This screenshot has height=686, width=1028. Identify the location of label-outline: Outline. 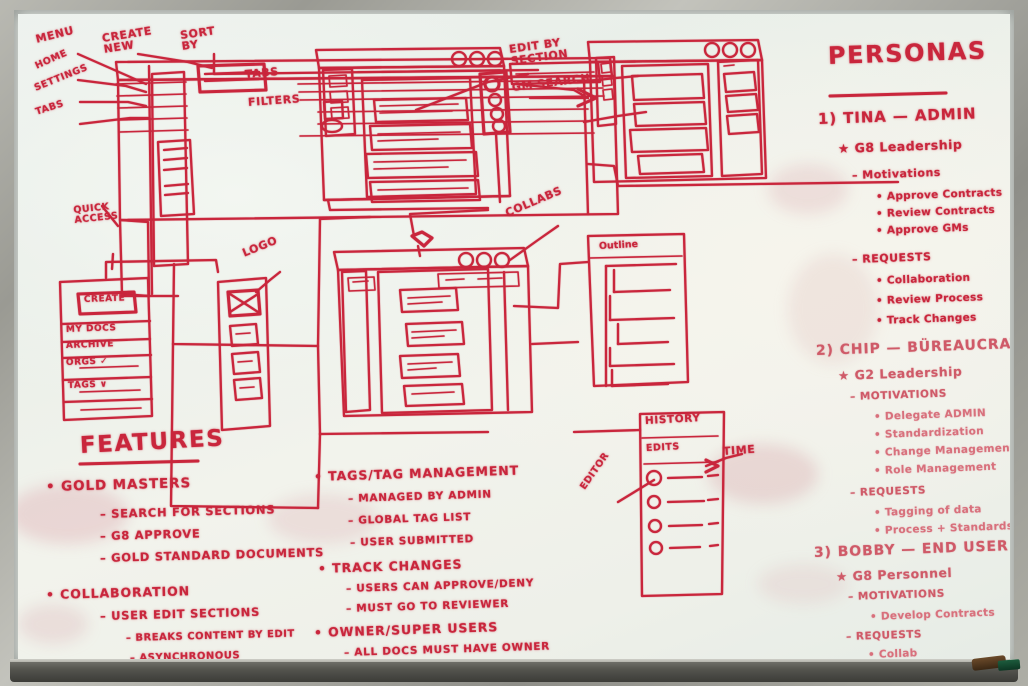
(618, 245).